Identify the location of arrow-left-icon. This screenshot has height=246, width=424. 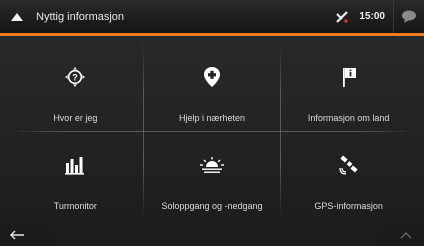
(17, 235).